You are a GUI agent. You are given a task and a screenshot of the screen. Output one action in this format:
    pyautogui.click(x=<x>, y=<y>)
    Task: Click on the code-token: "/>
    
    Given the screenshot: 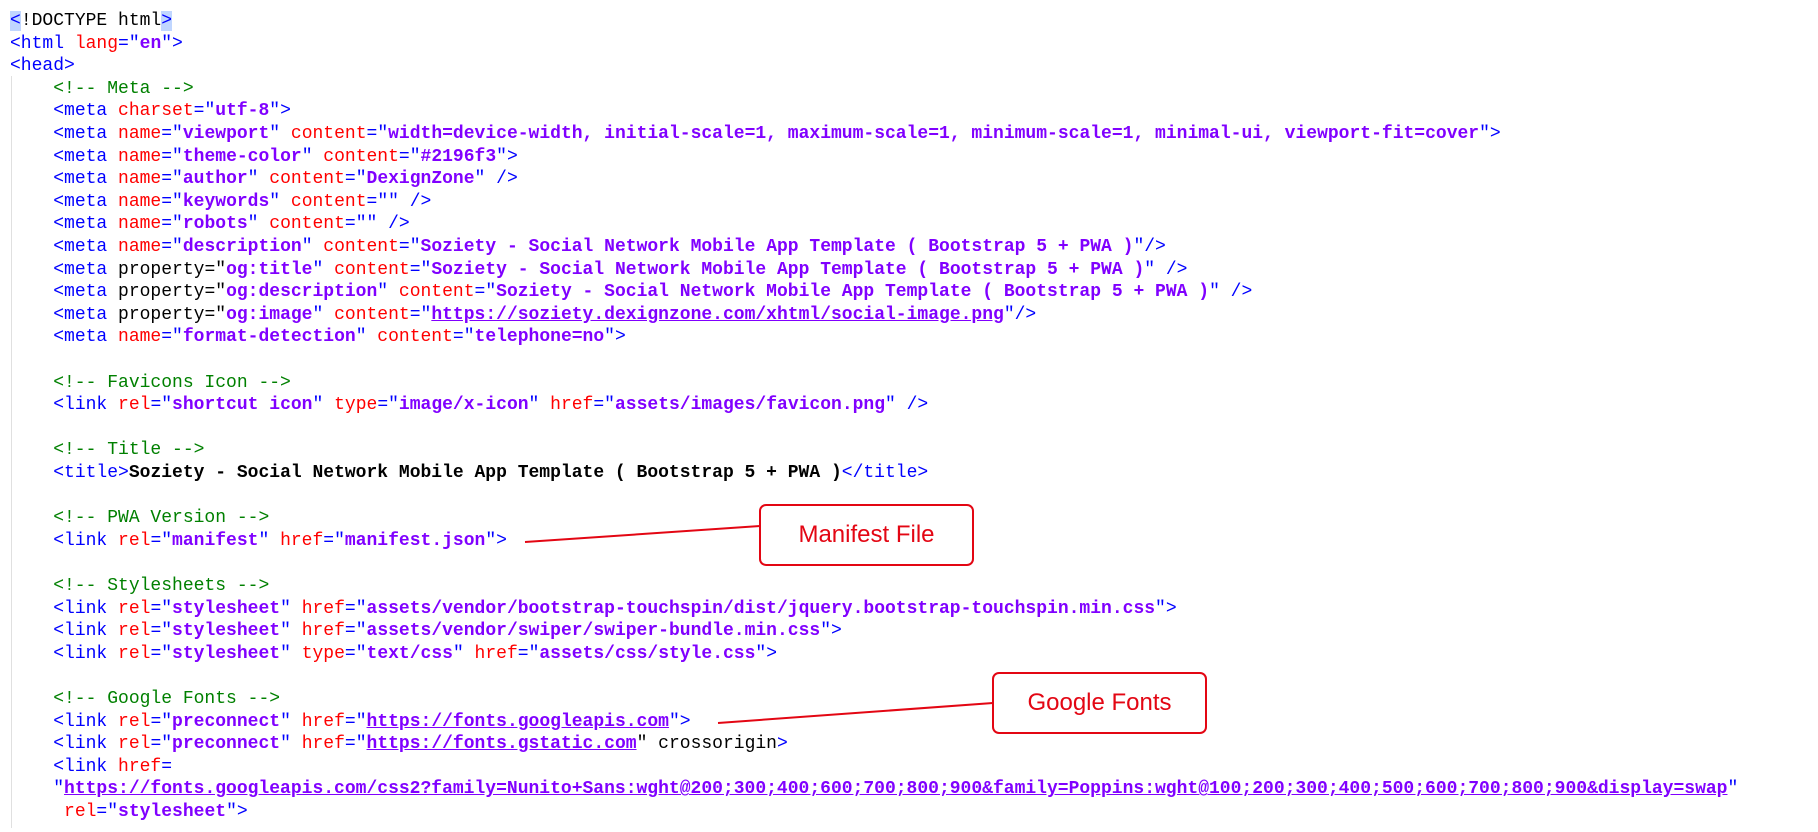 What is the action you would take?
    pyautogui.click(x=1149, y=247)
    